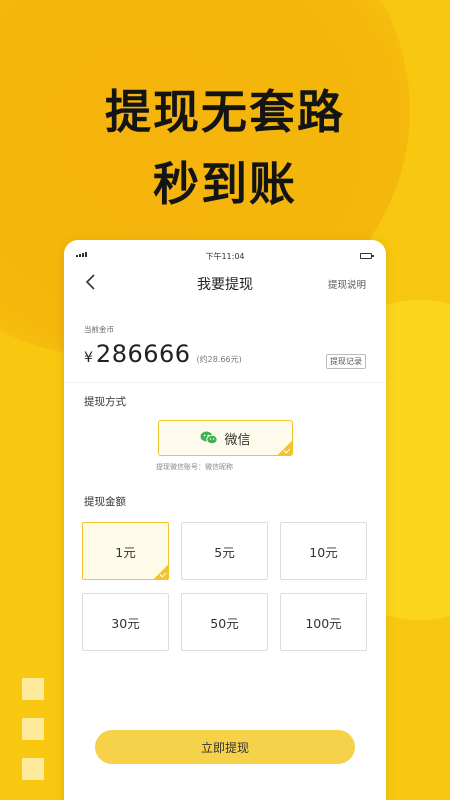  Describe the element at coordinates (225, 282) in the screenshot. I see `nav-bar: 我要提现 提现说明` at that location.